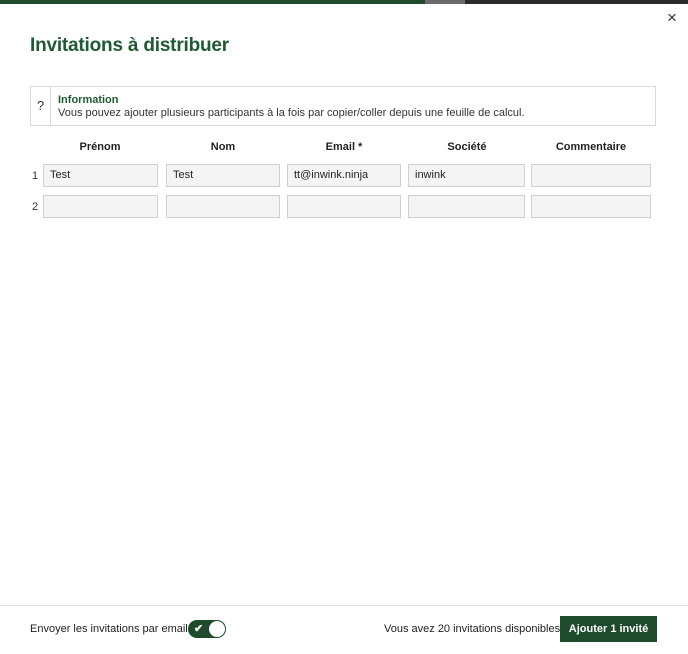 This screenshot has width=688, height=654. What do you see at coordinates (109, 629) in the screenshot?
I see `send-email-label: Envoyer les invitations par email` at bounding box center [109, 629].